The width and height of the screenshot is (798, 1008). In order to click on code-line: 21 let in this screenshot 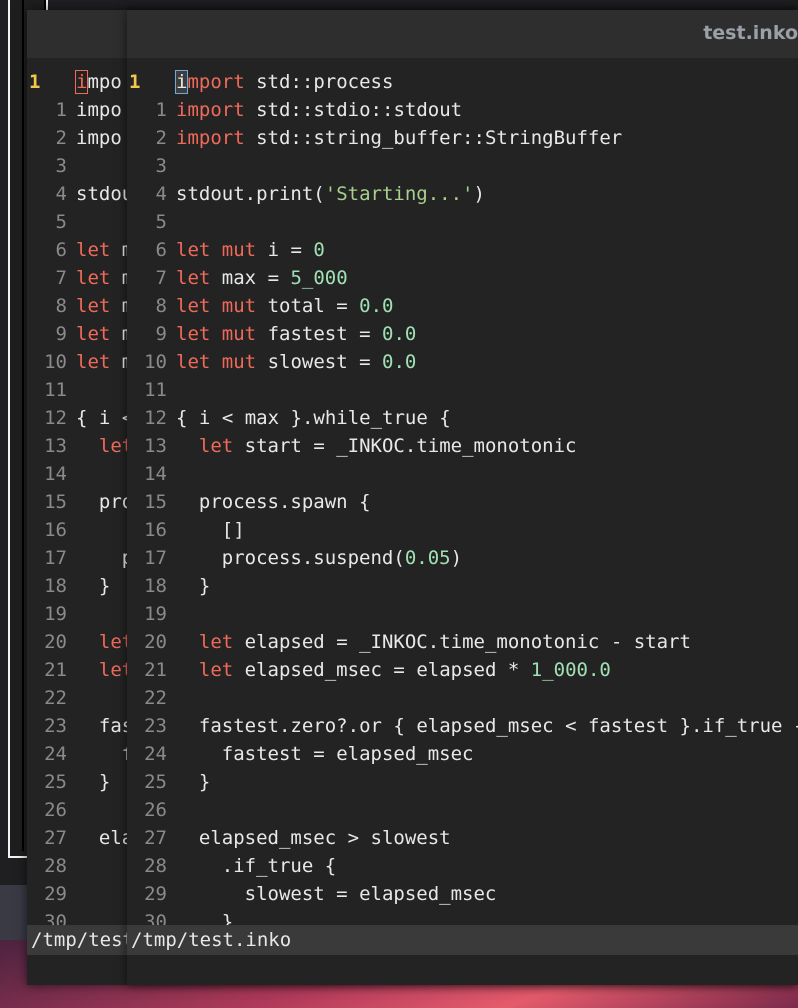, I will do `click(80, 670)`.